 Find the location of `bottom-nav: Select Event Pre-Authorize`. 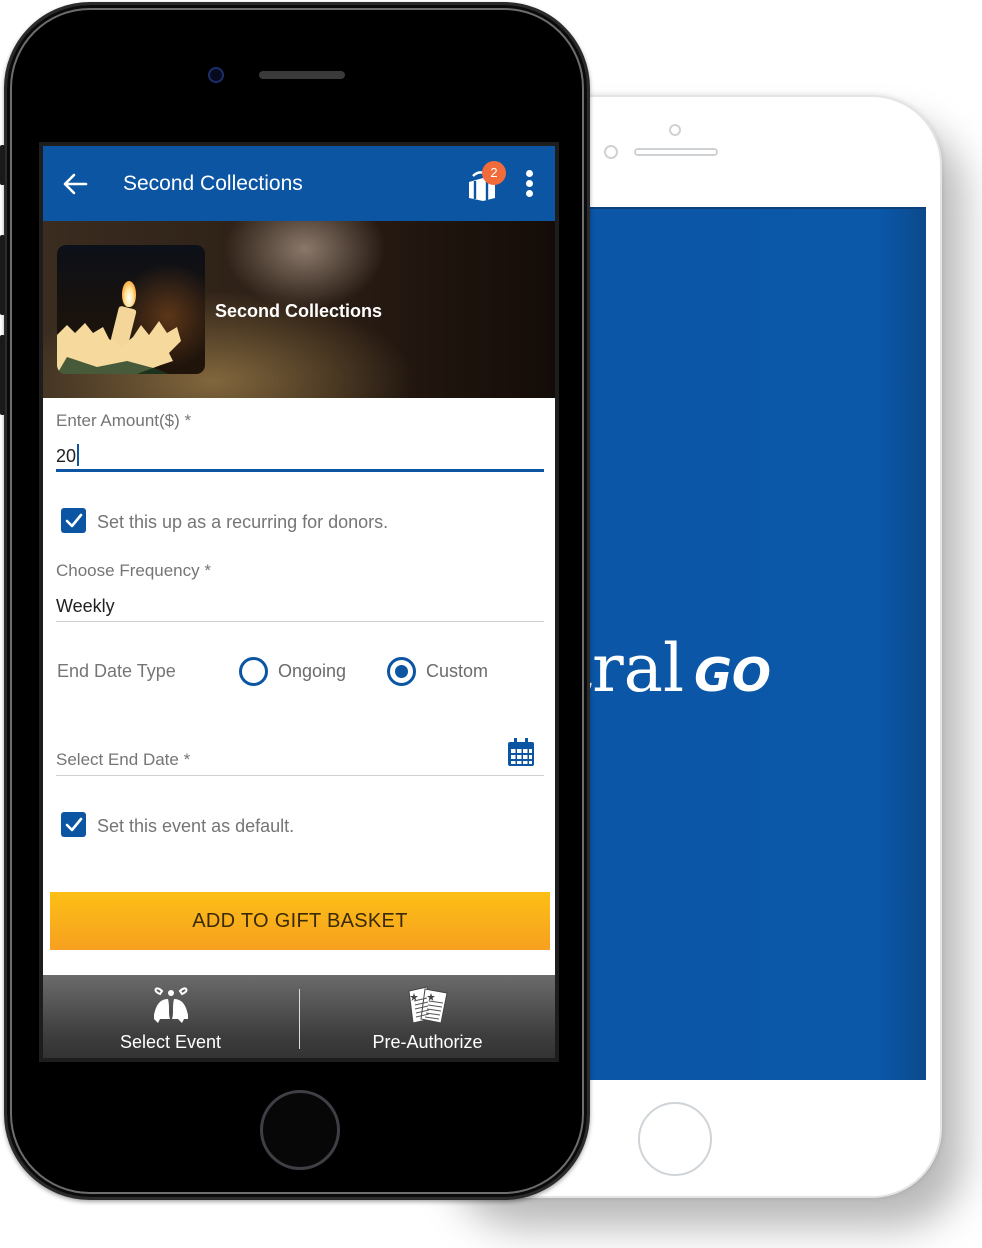

bottom-nav: Select Event Pre-Authorize is located at coordinates (299, 1016).